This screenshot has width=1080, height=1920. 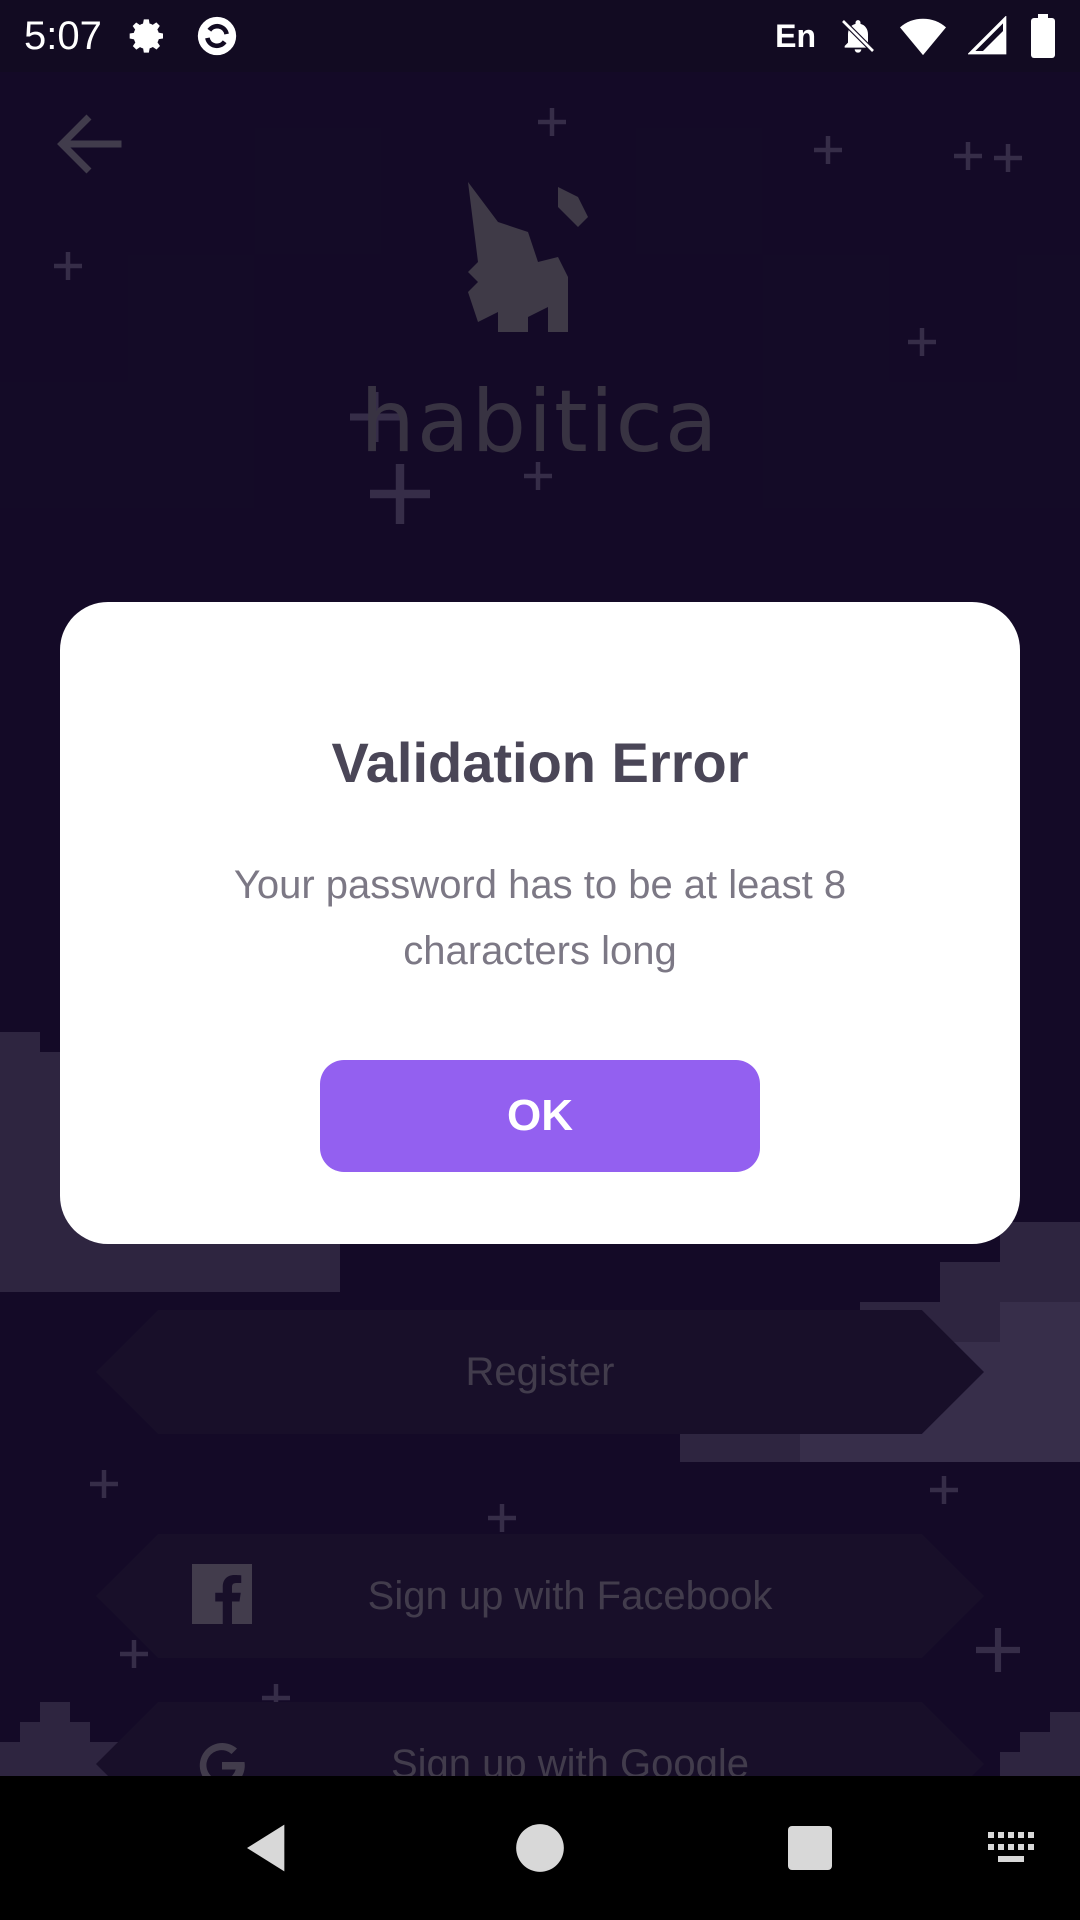 I want to click on ok-button: OK, so click(x=540, y=1116).